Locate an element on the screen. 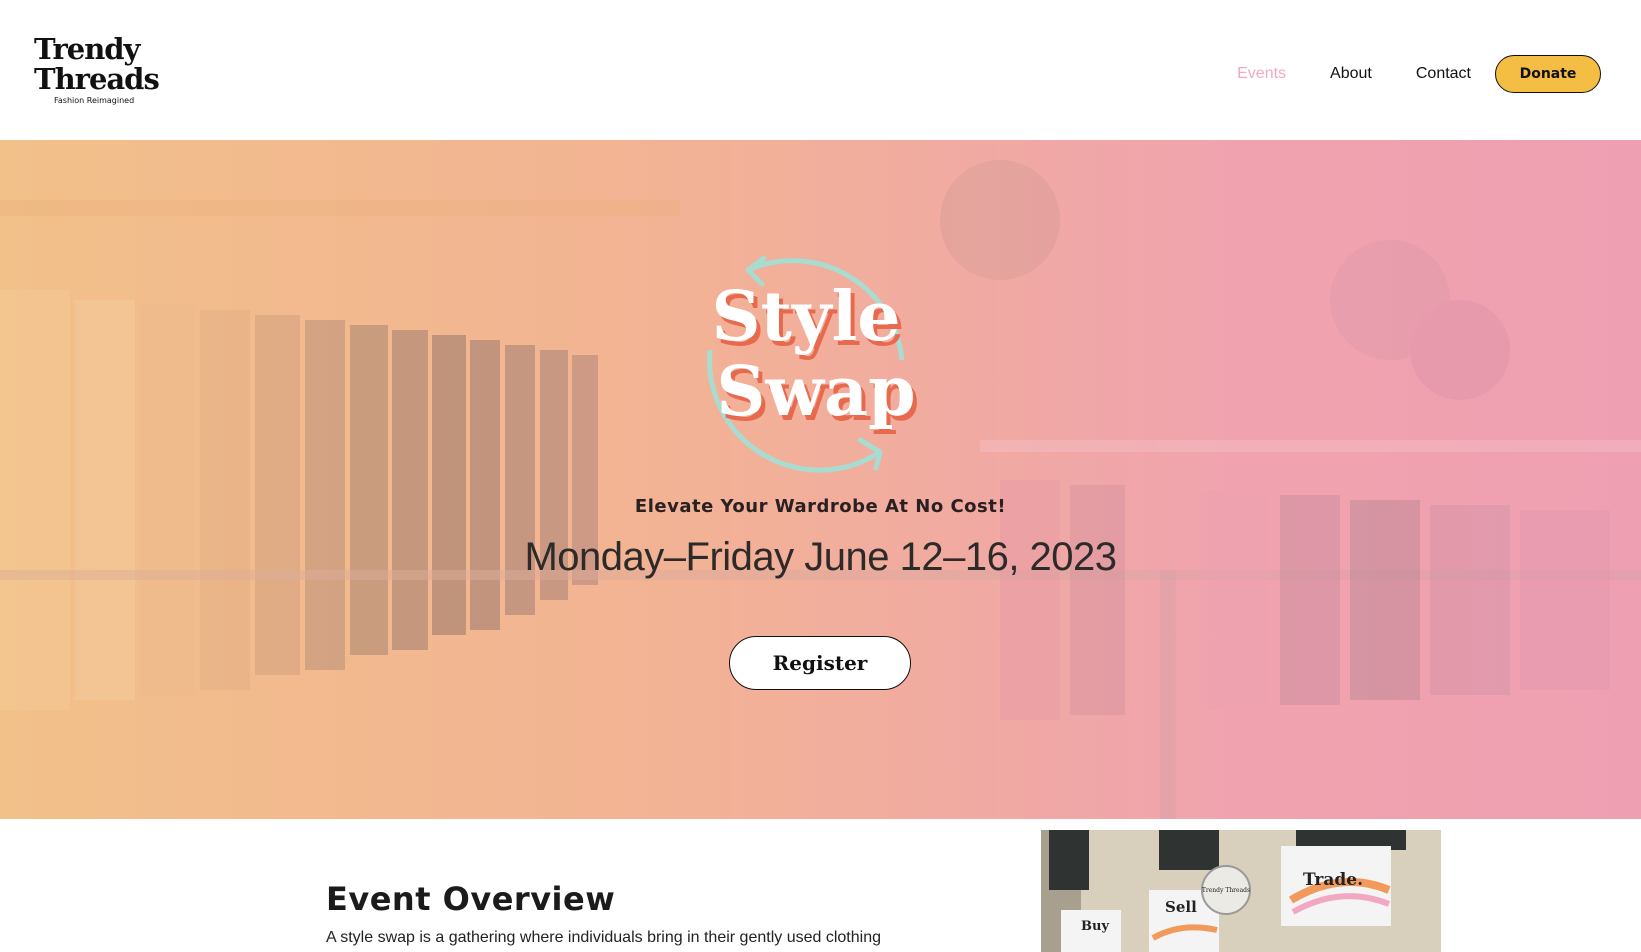 This screenshot has height=952, width=1641. nav-link-contact: Contact is located at coordinates (1443, 74).